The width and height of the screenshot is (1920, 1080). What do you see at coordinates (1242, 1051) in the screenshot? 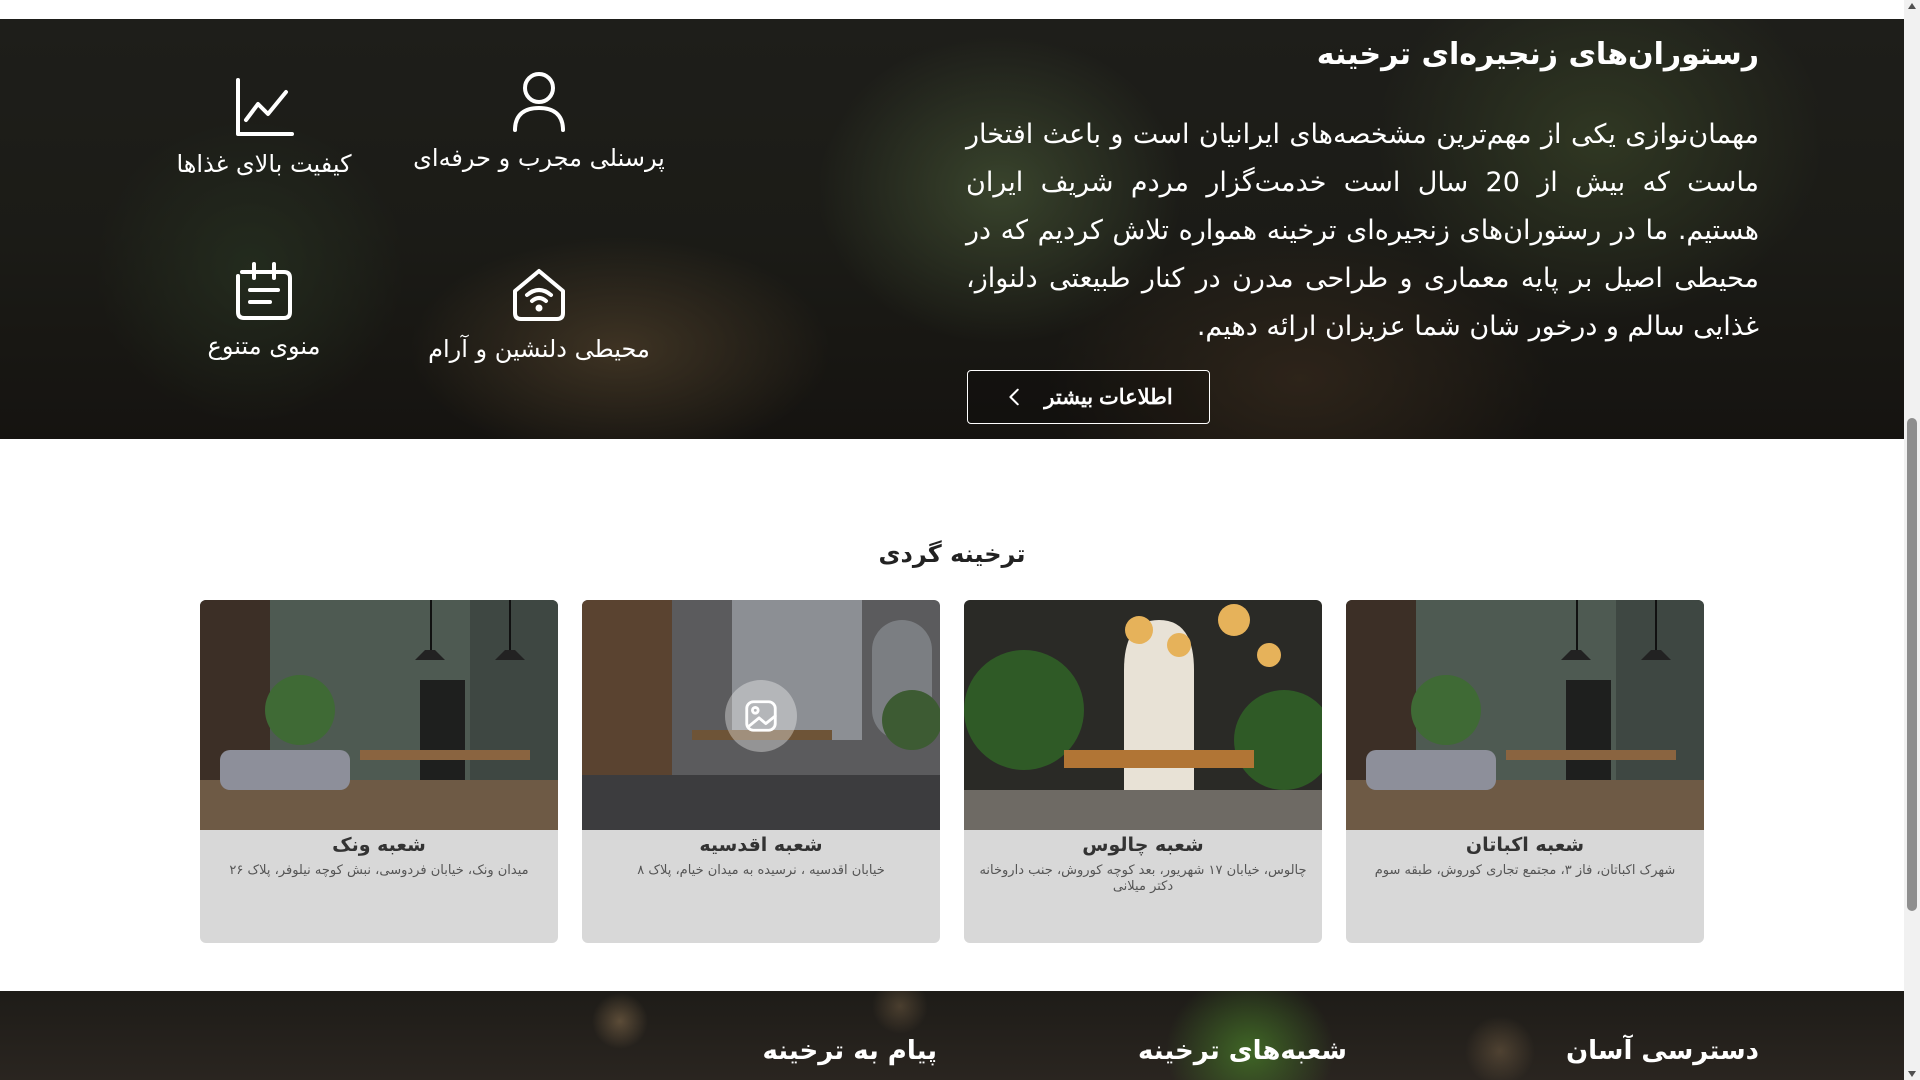
I see `footer-heading-branches: شعبه‌های ترخینه` at bounding box center [1242, 1051].